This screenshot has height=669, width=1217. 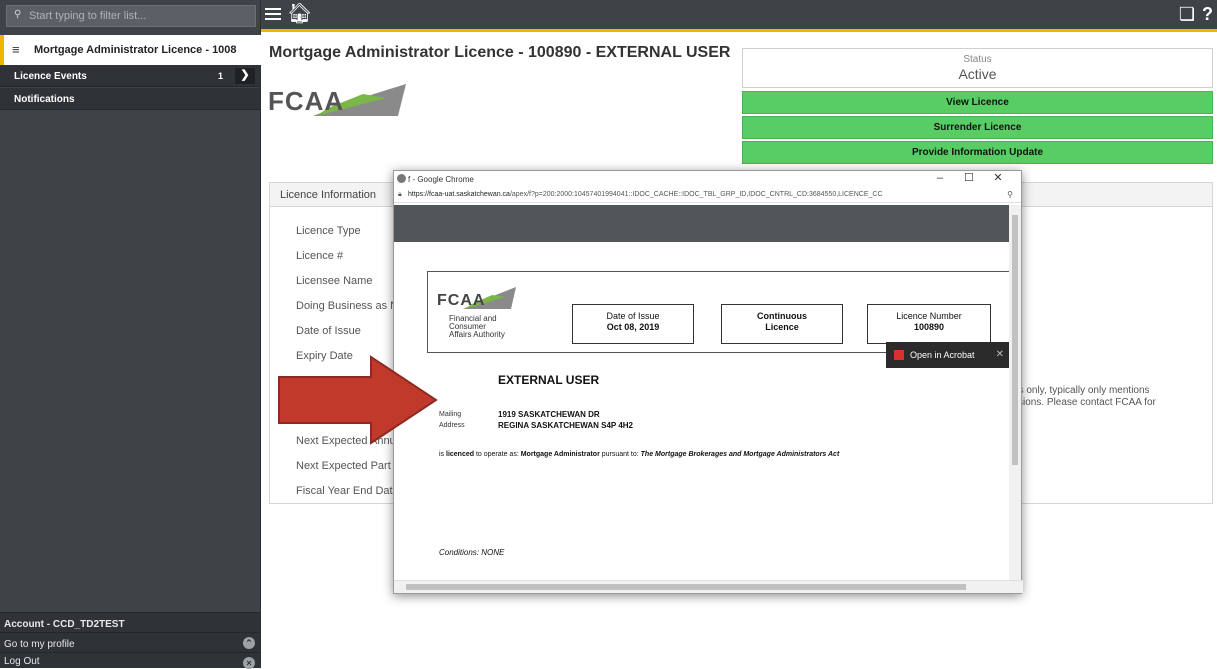 I want to click on list-icon: ≡, so click(x=16, y=49).